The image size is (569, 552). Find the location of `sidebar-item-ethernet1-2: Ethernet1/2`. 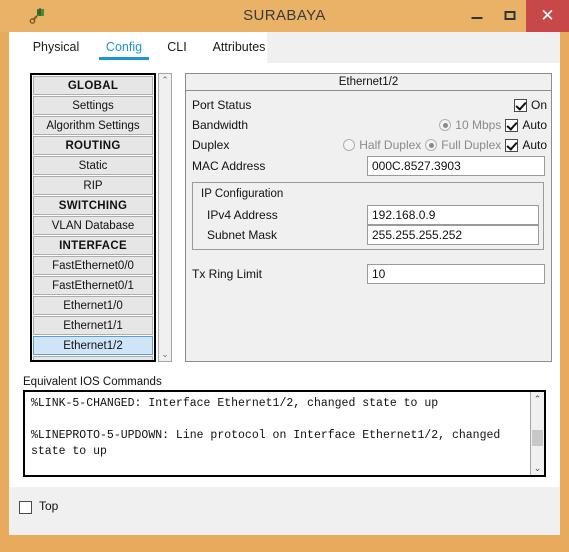

sidebar-item-ethernet1-2: Ethernet1/2 is located at coordinates (93, 345).